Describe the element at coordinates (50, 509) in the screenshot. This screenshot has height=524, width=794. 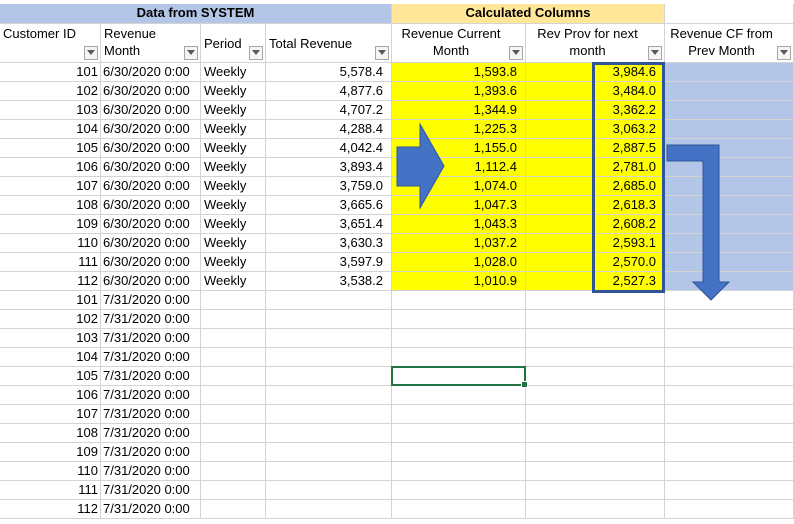
I see `table-cell: 112` at that location.